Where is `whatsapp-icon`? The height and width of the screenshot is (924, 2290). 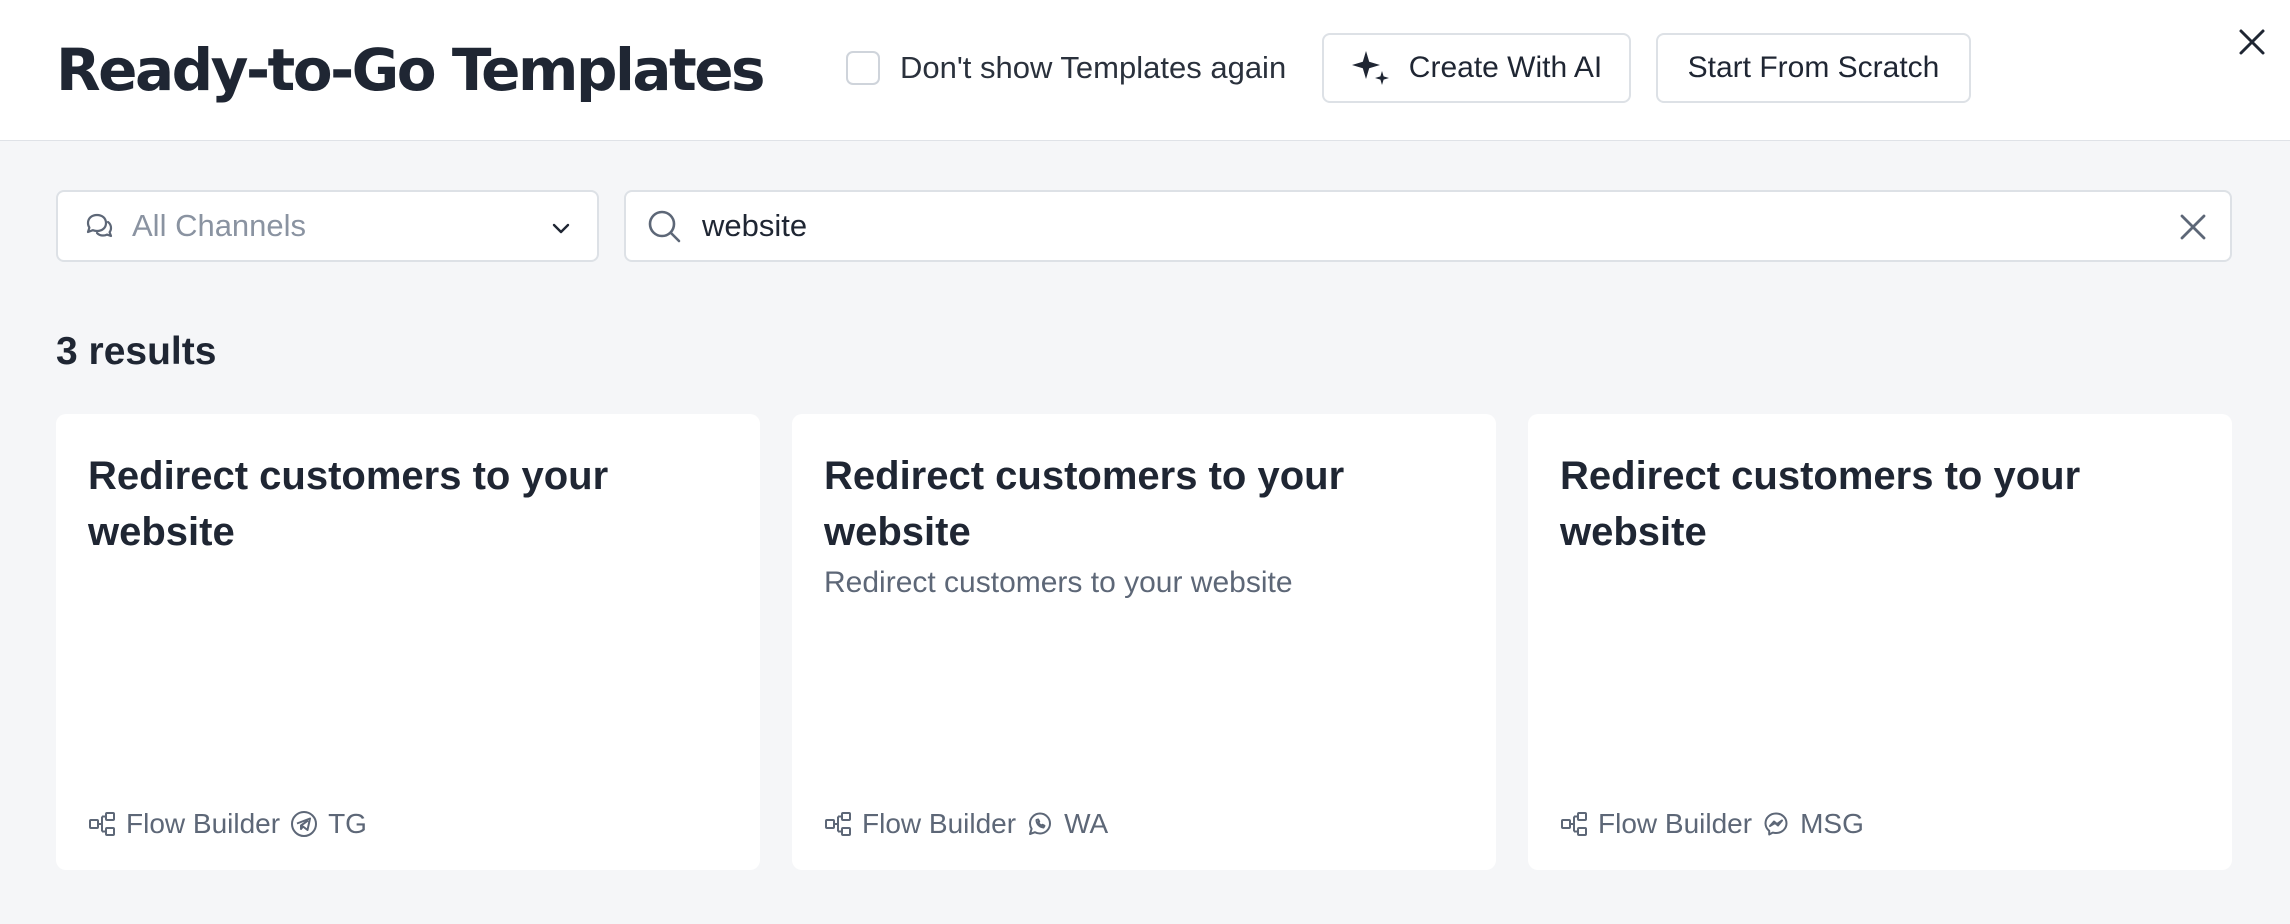 whatsapp-icon is located at coordinates (1040, 824).